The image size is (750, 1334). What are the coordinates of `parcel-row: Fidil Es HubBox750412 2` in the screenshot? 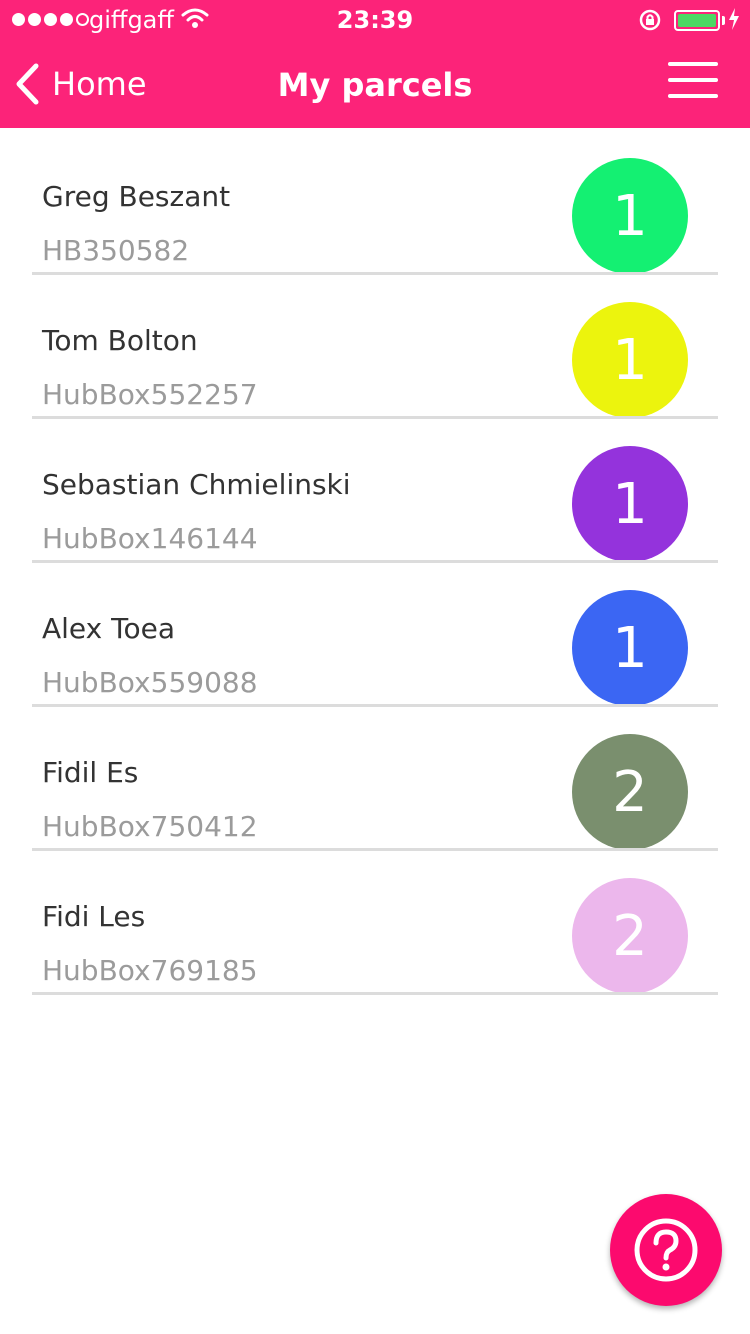 It's located at (375, 777).